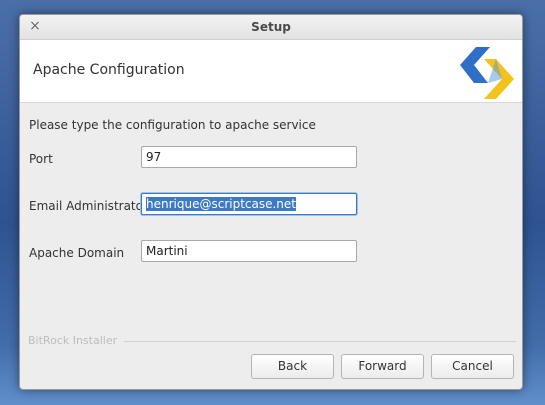 The width and height of the screenshot is (545, 405). What do you see at coordinates (292, 366) in the screenshot?
I see `back-button: Back` at bounding box center [292, 366].